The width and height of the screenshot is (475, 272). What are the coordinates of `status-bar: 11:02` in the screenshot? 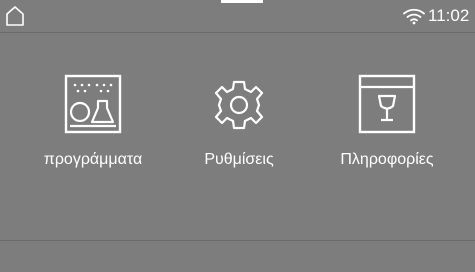 It's located at (237, 16).